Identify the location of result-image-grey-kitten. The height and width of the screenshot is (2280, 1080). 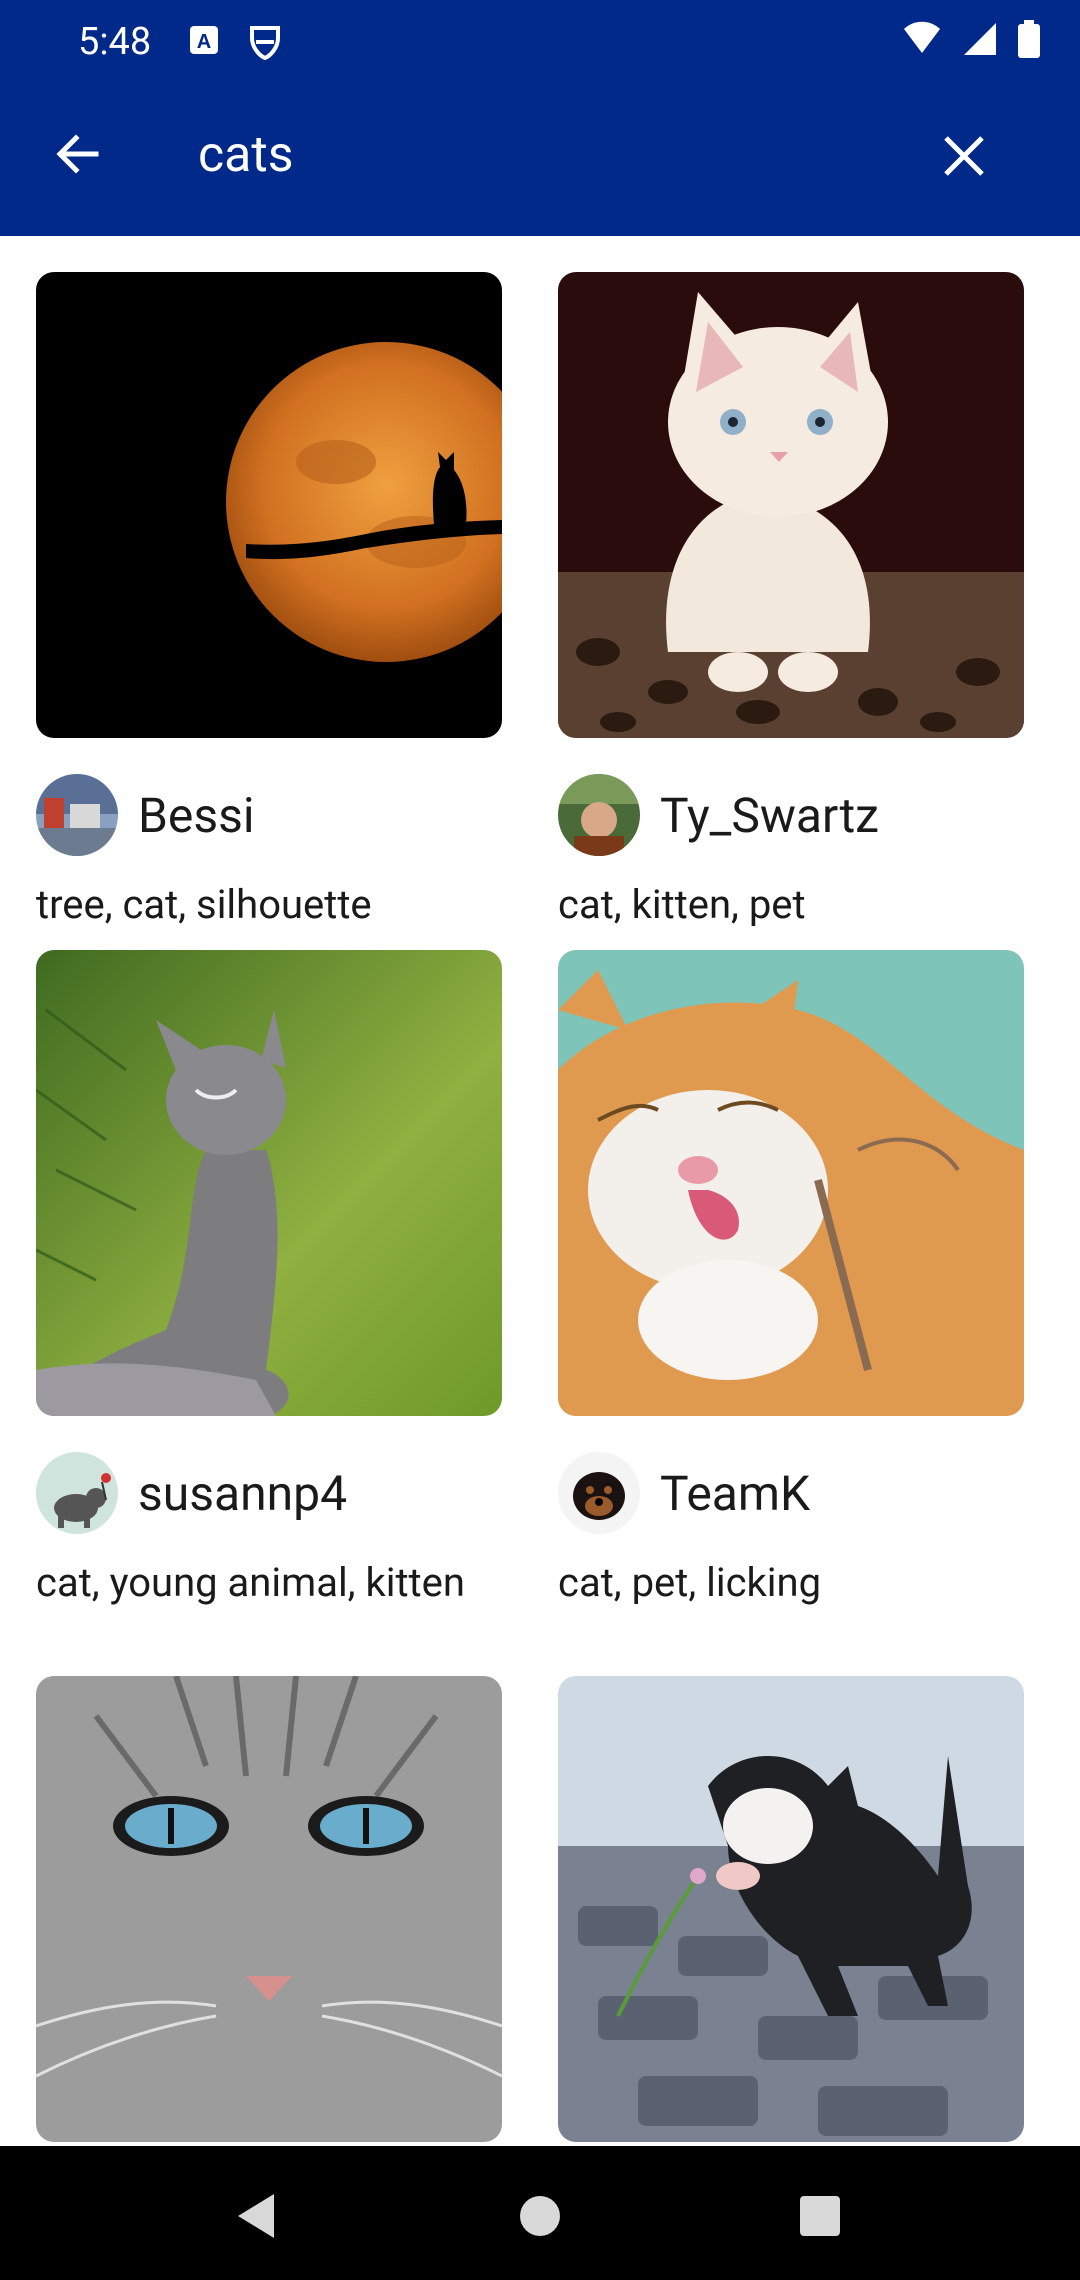
(269, 1183).